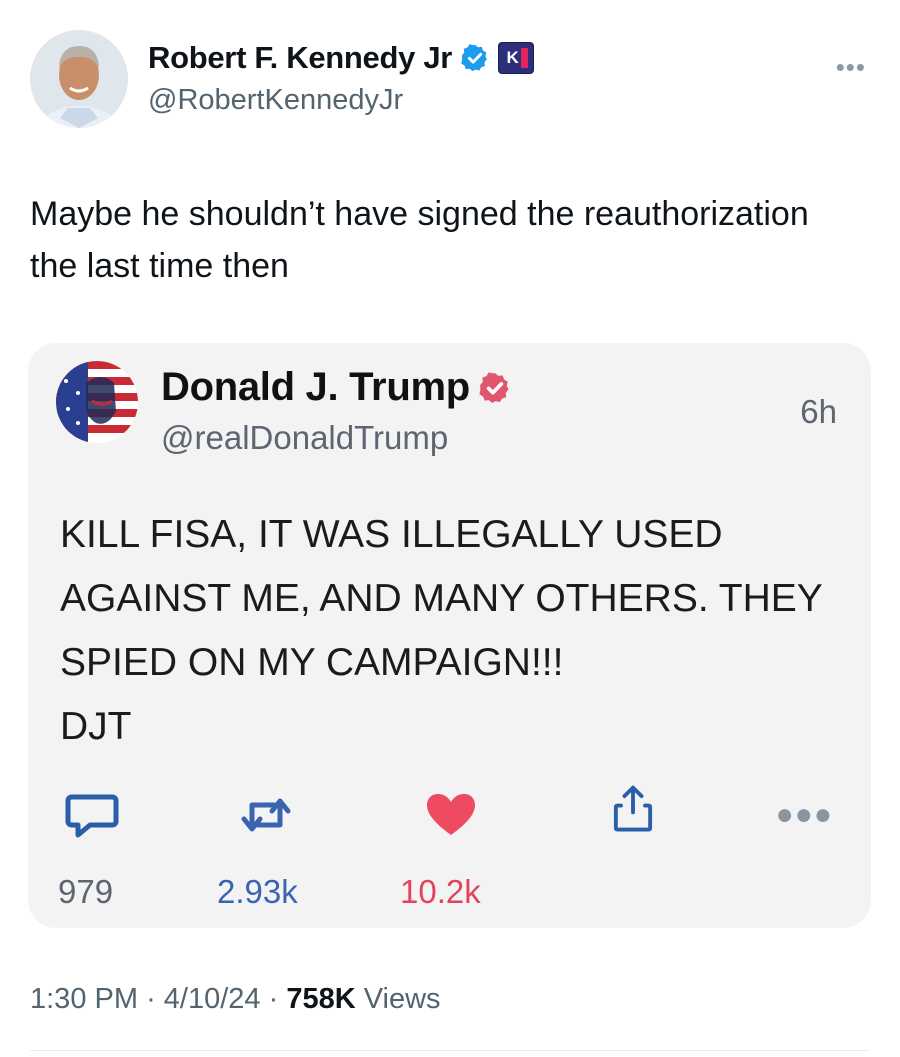 This screenshot has width=900, height=1057. Describe the element at coordinates (321, 999) in the screenshot. I see `views-count: 758K` at that location.